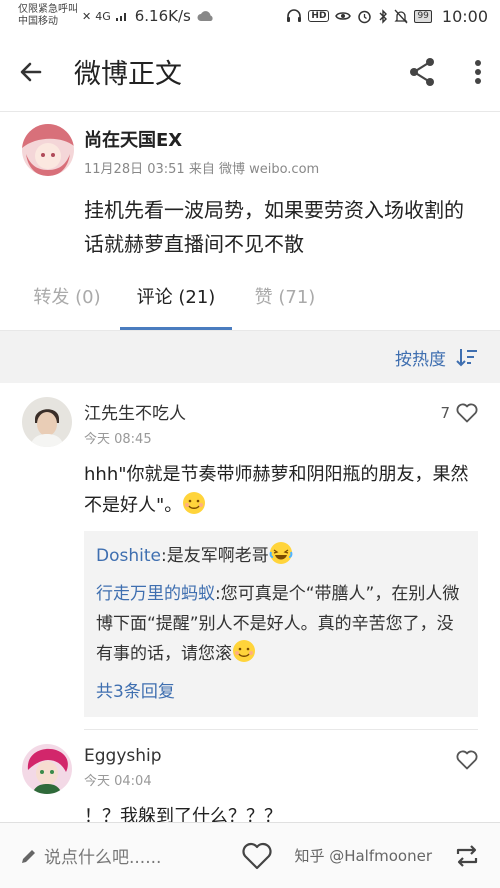 Image resolution: width=500 pixels, height=888 pixels. What do you see at coordinates (48, 9) in the screenshot?
I see `carrier-line1: 仅限紧急呼叫` at bounding box center [48, 9].